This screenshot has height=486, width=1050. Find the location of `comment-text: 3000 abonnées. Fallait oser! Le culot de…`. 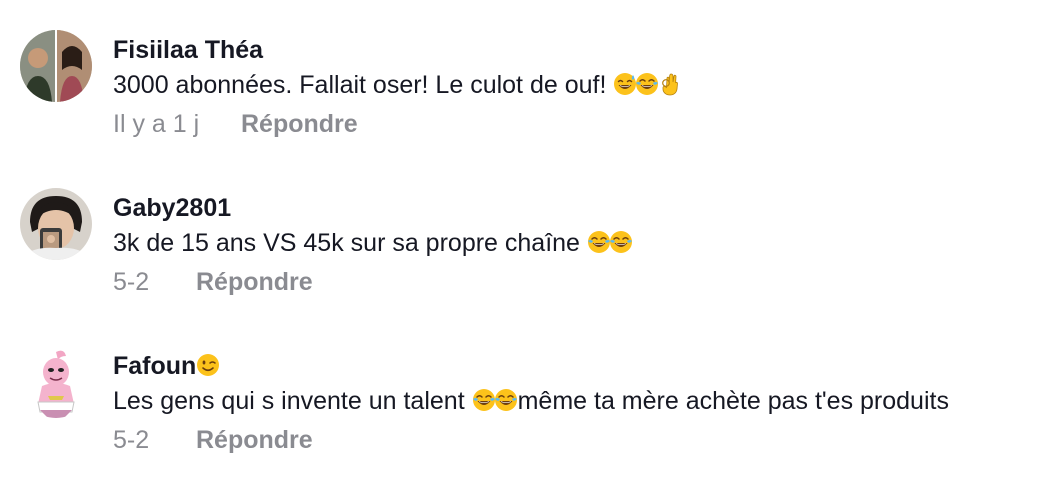

comment-text: 3000 abonnées. Fallait oser! Le culot de… is located at coordinates (397, 85).